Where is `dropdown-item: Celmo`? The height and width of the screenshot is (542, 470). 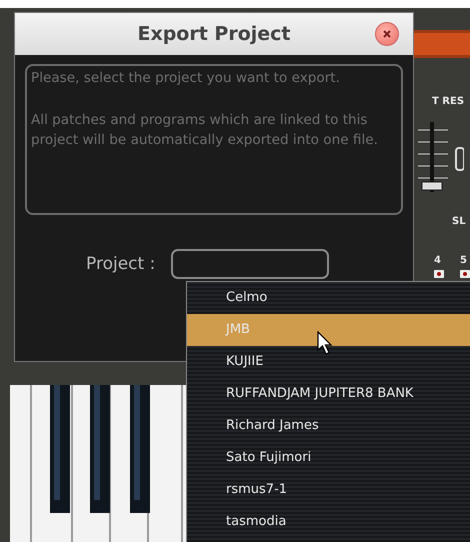
dropdown-item: Celmo is located at coordinates (328, 298).